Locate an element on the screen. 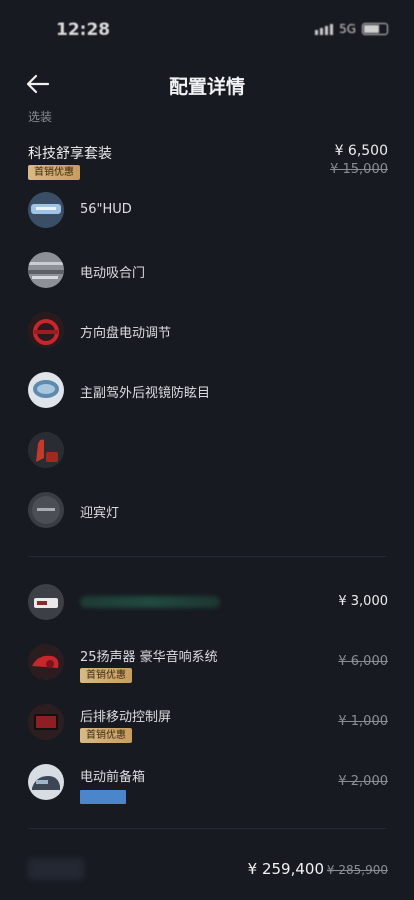 The height and width of the screenshot is (900, 414). door-thumb is located at coordinates (46, 270).